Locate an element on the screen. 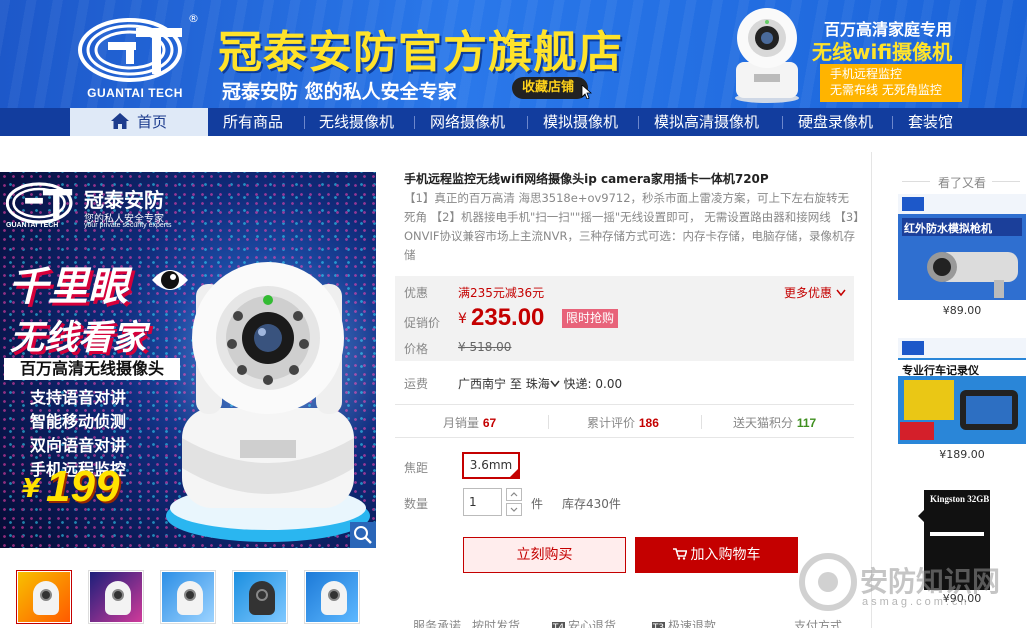 This screenshot has height=628, width=1027. nav-item-analog-hd-camera: 模拟高清摄像机 is located at coordinates (706, 122).